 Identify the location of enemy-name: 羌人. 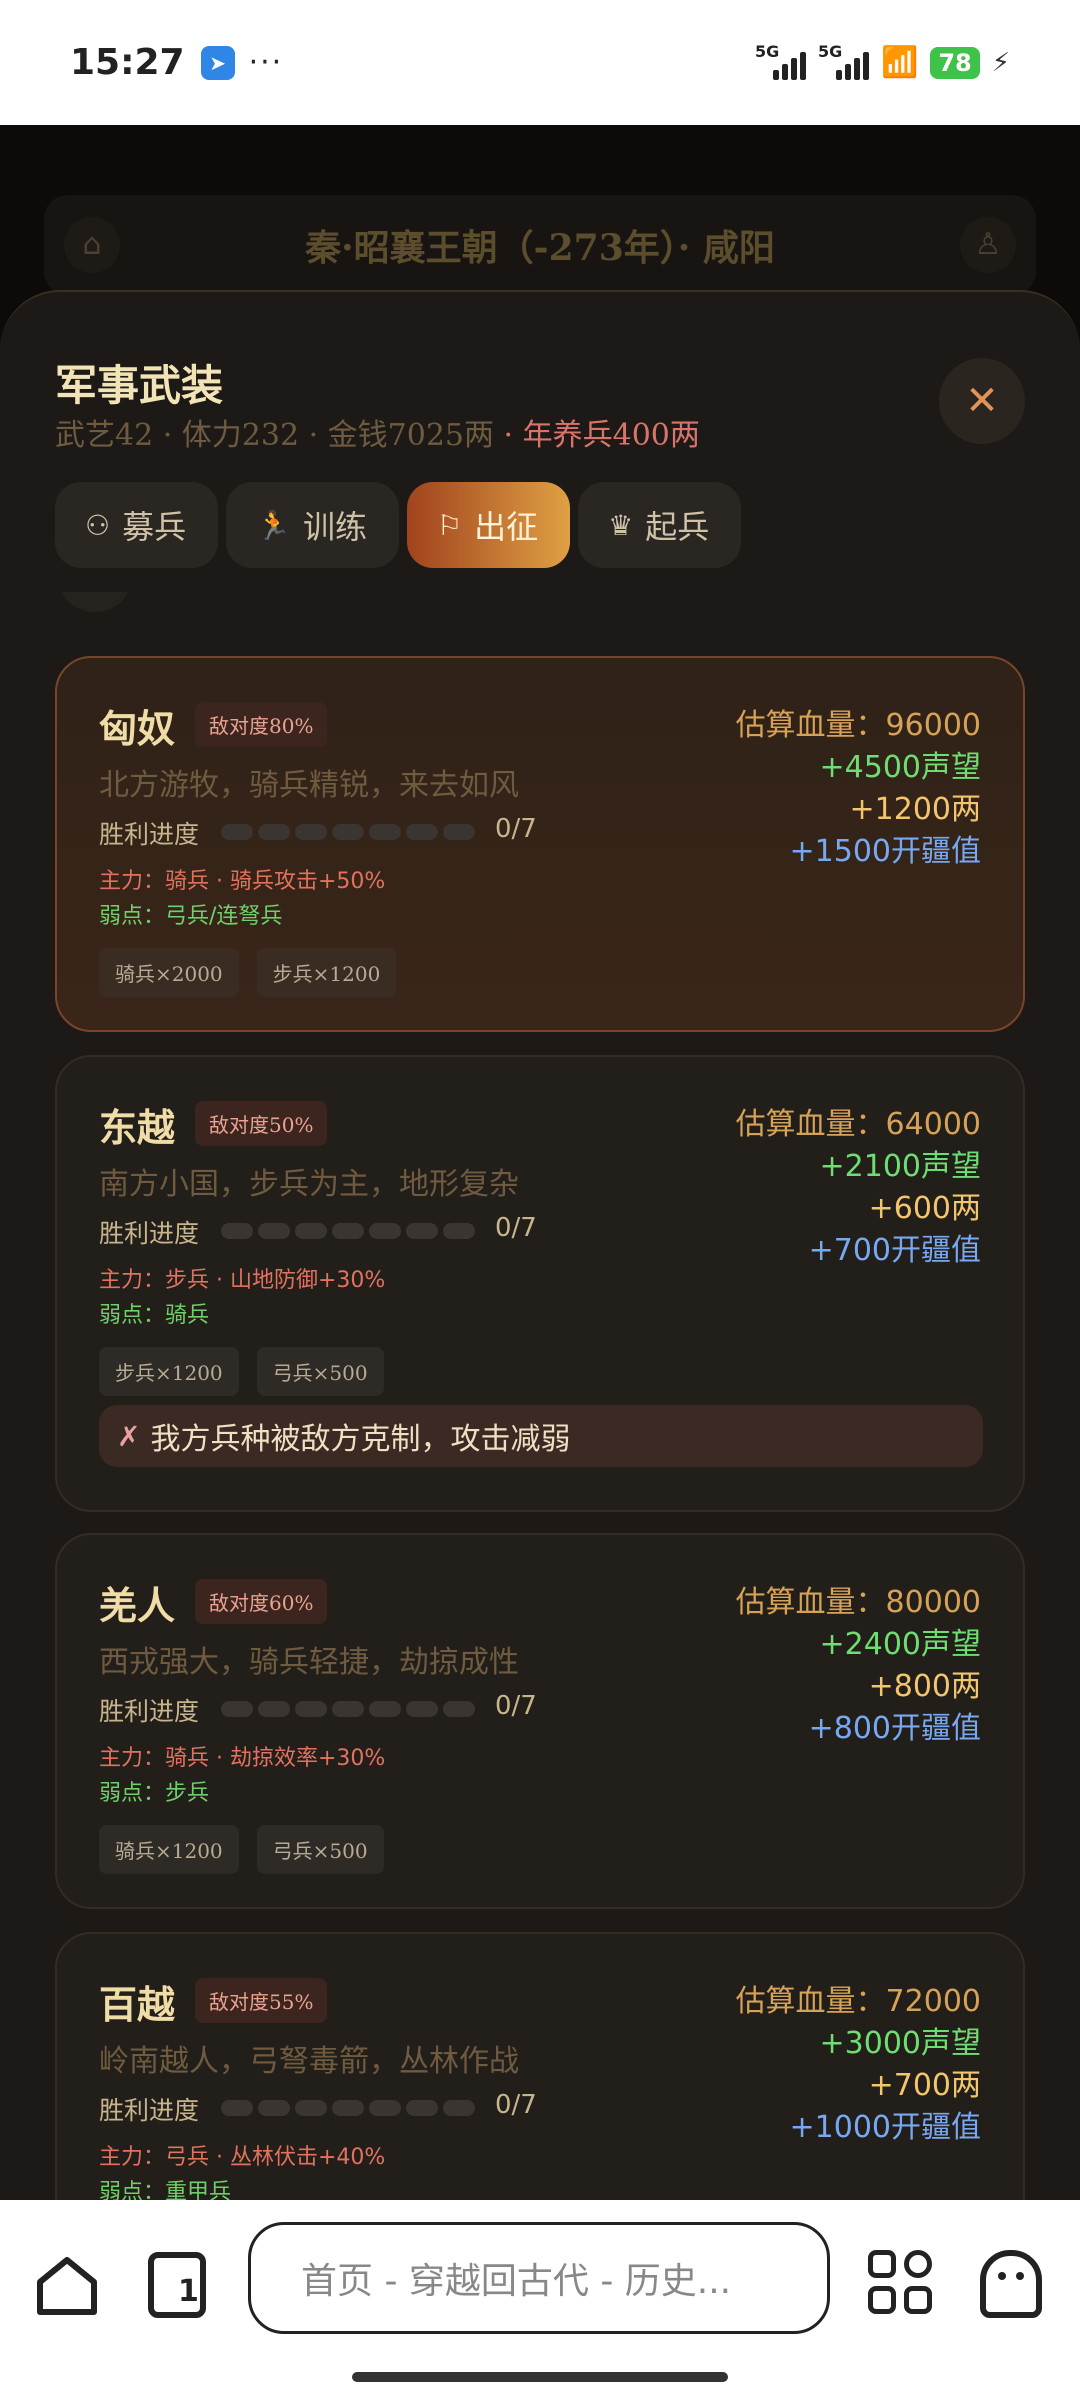
(137, 1605).